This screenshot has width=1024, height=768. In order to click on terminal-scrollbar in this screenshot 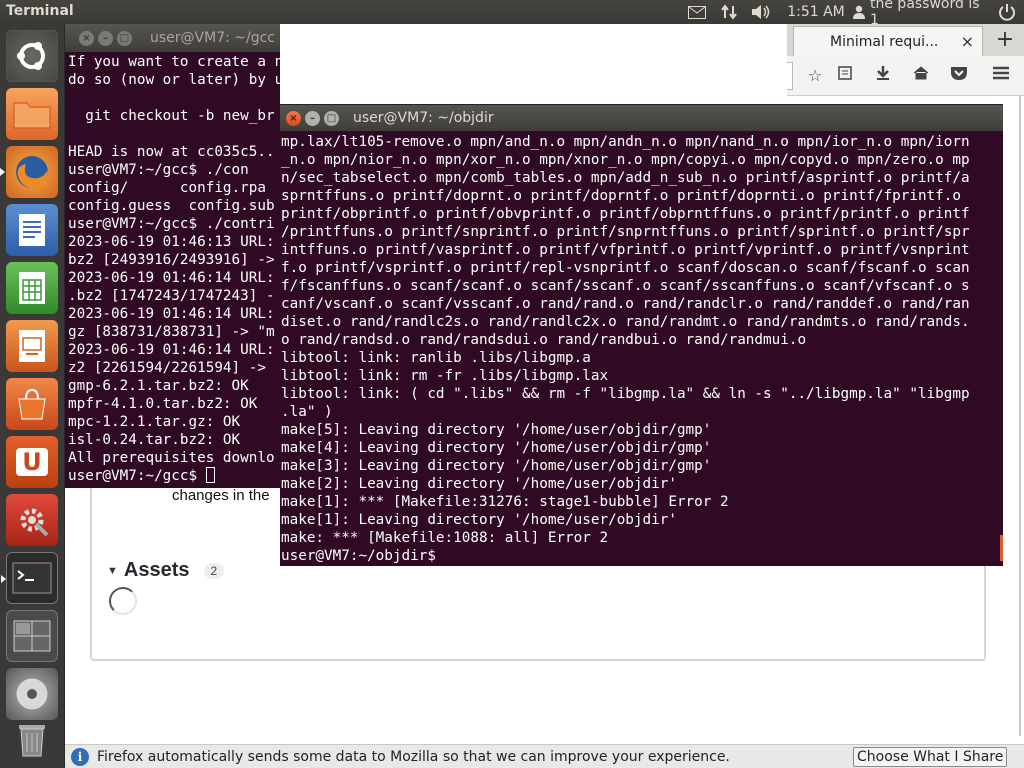, I will do `click(1001, 548)`.